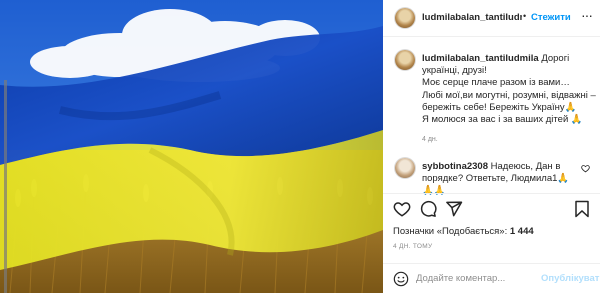 The width and height of the screenshot is (600, 294). Describe the element at coordinates (476, 278) in the screenshot. I see `comment-input` at that location.